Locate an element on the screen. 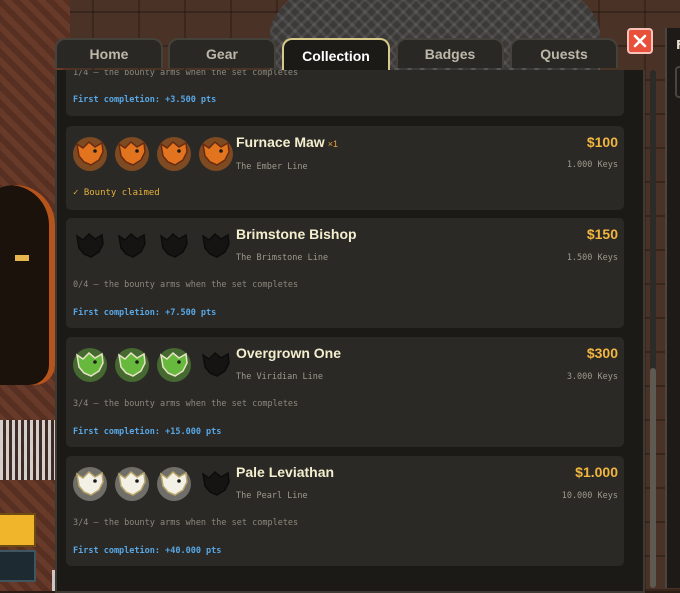 The height and width of the screenshot is (593, 680). set-line: The Ember Line is located at coordinates (272, 167).